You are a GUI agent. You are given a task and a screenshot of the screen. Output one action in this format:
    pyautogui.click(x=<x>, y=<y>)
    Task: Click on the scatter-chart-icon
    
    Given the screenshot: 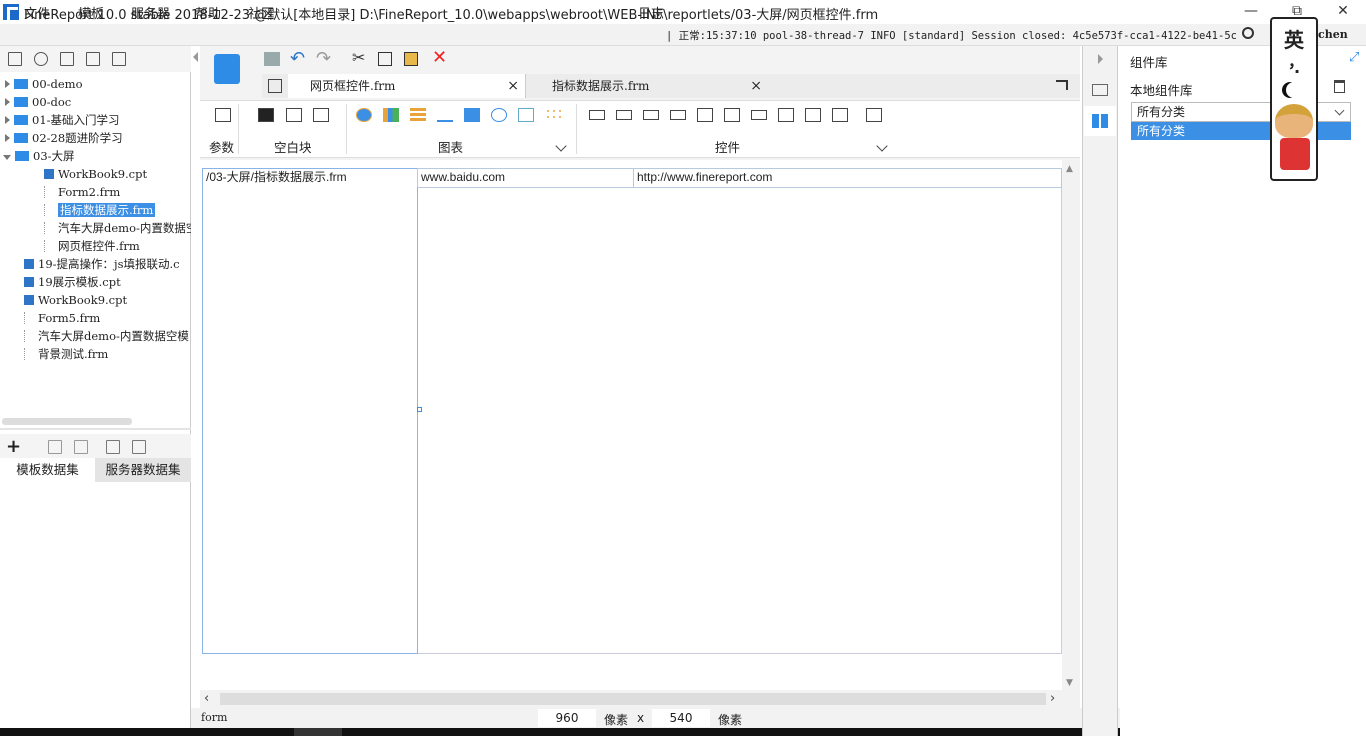 What is the action you would take?
    pyautogui.click(x=553, y=115)
    